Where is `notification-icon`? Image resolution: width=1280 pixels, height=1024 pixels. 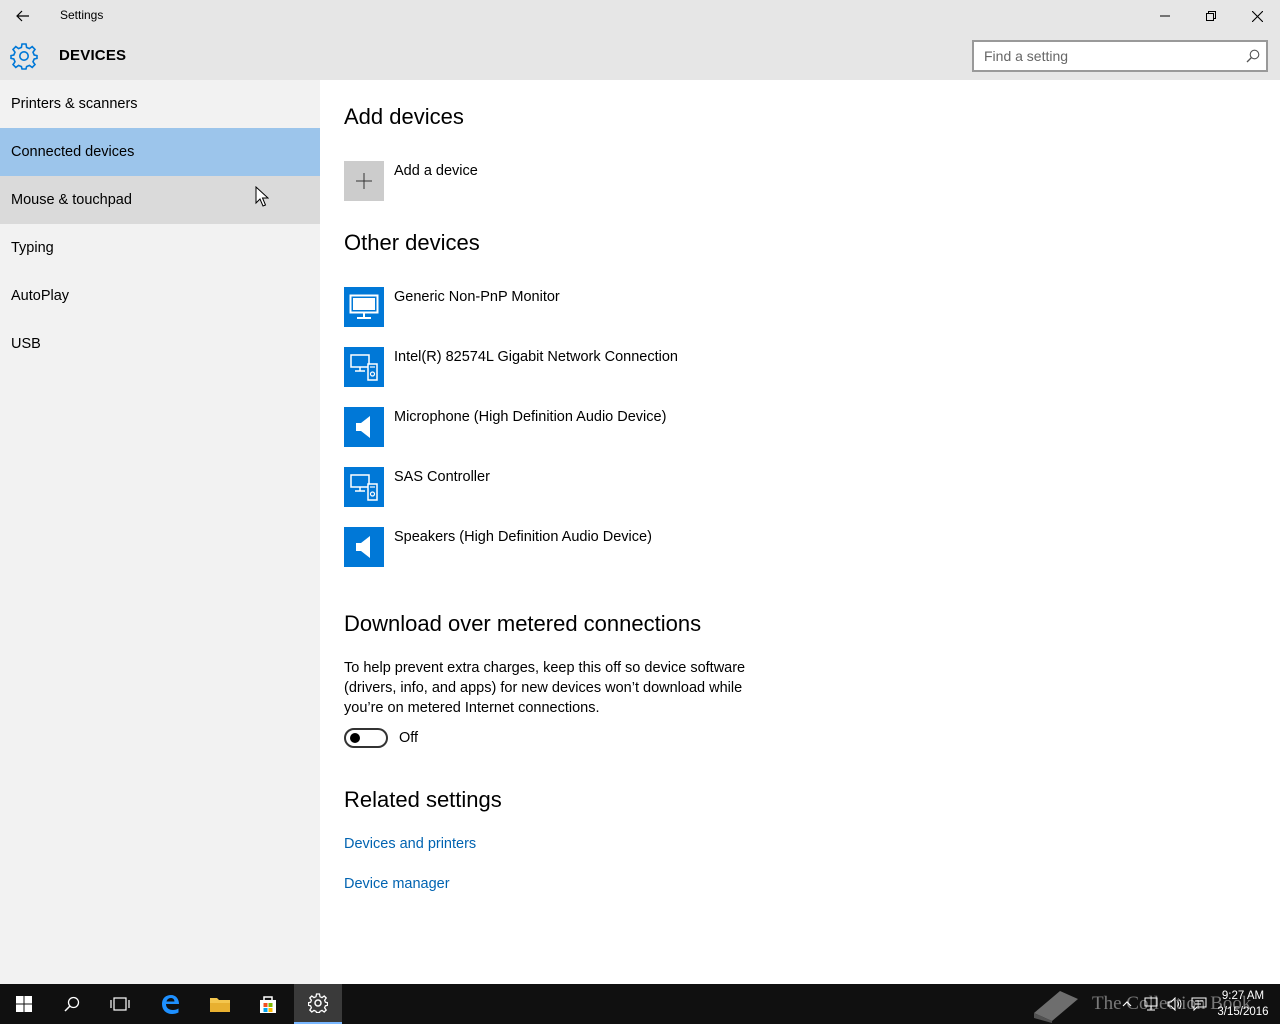 notification-icon is located at coordinates (1199, 1004).